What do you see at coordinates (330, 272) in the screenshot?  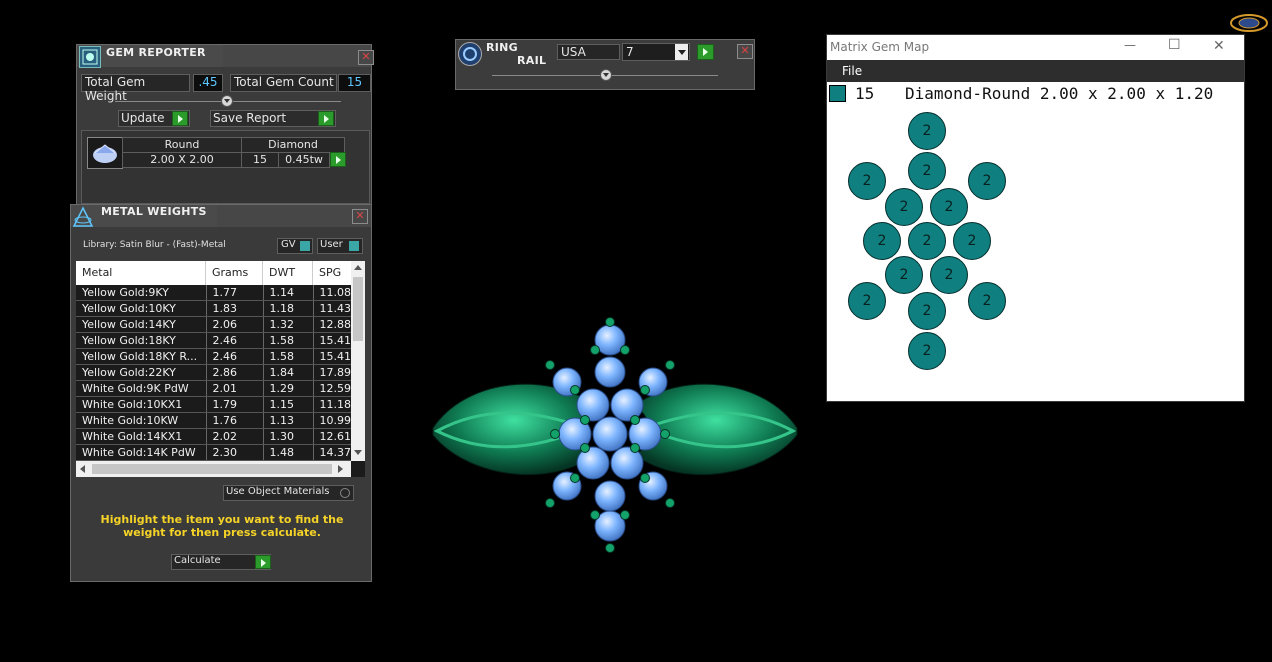 I see `column-spg: SPG` at bounding box center [330, 272].